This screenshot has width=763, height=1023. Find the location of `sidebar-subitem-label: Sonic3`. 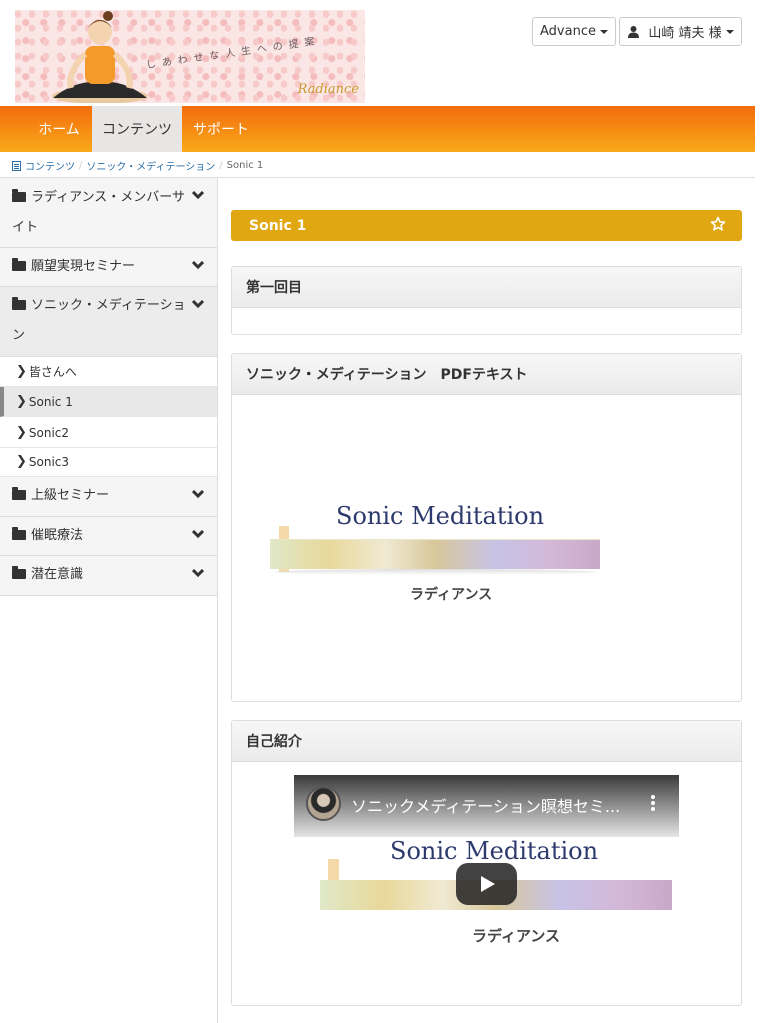

sidebar-subitem-label: Sonic3 is located at coordinates (49, 461).